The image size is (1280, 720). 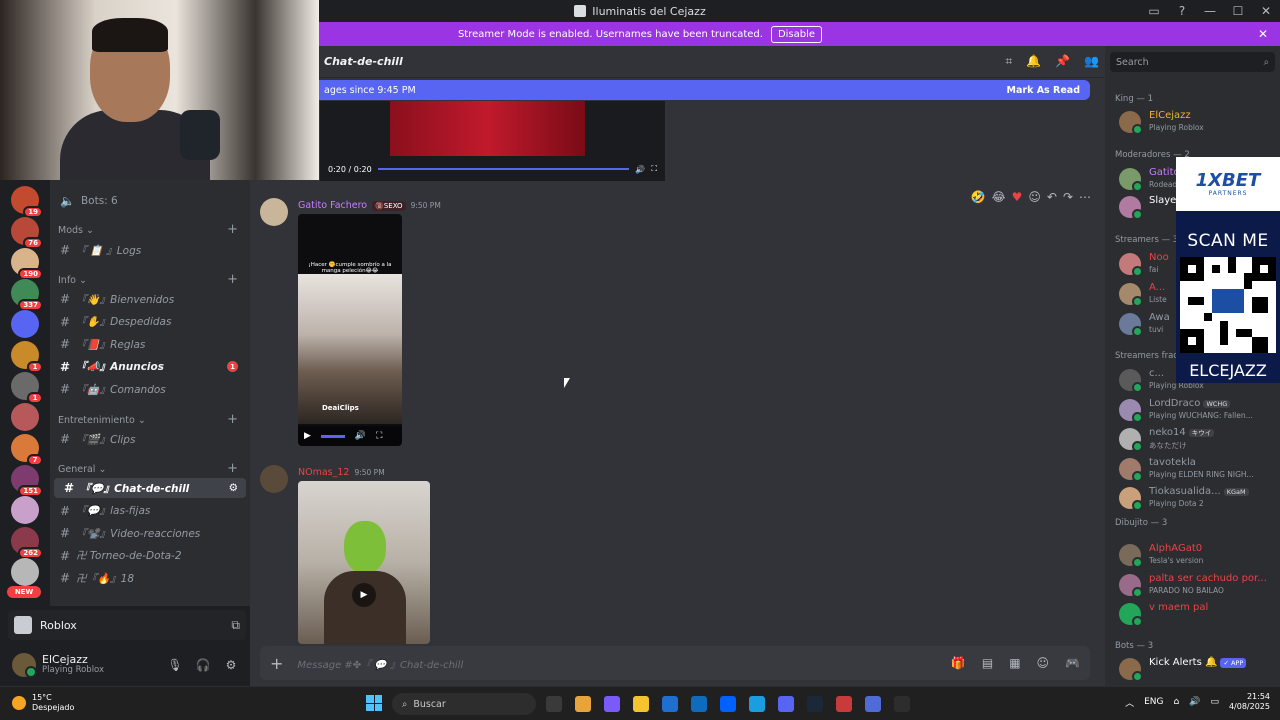 I want to click on member-row: neko14 キウイ あなただけ, so click(x=1199, y=439).